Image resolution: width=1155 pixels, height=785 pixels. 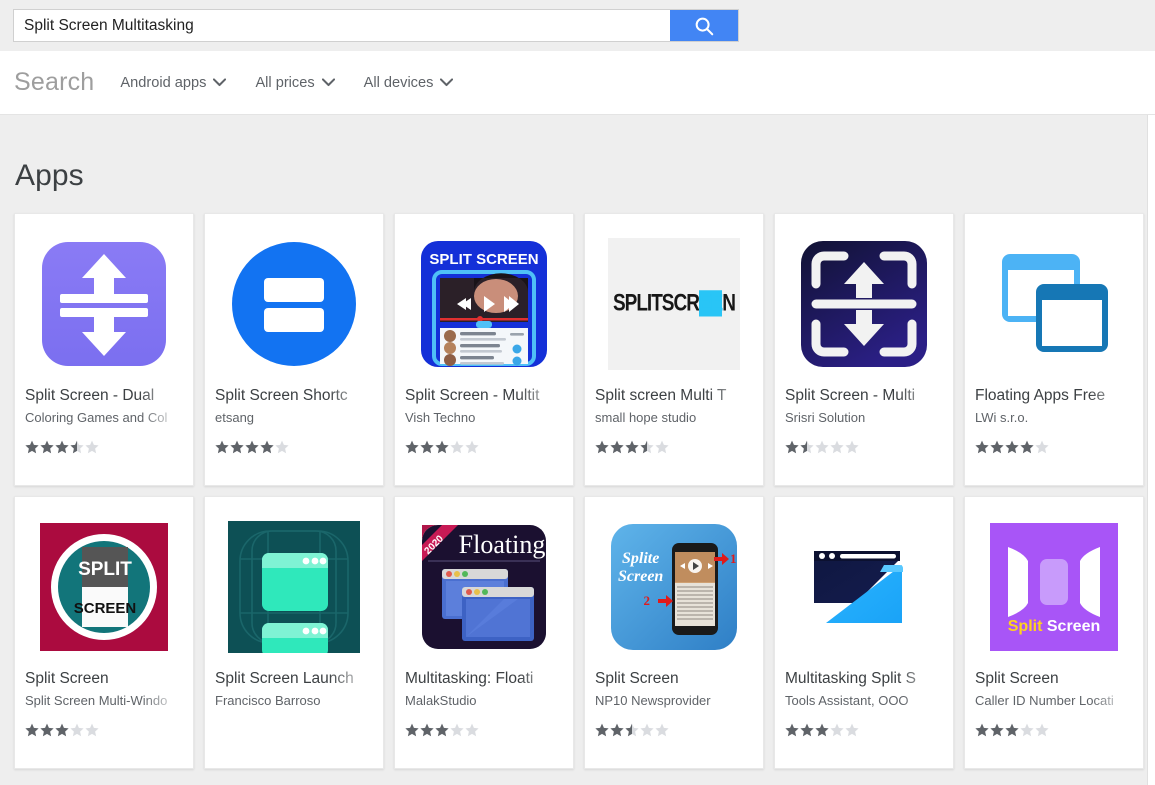 I want to click on svg-text: 2, so click(x=647, y=600).